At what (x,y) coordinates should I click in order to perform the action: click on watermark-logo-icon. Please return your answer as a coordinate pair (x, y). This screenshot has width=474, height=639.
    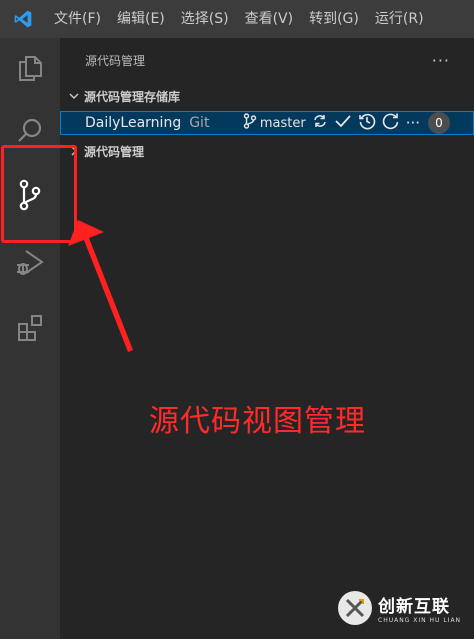
    Looking at the image, I should click on (355, 608).